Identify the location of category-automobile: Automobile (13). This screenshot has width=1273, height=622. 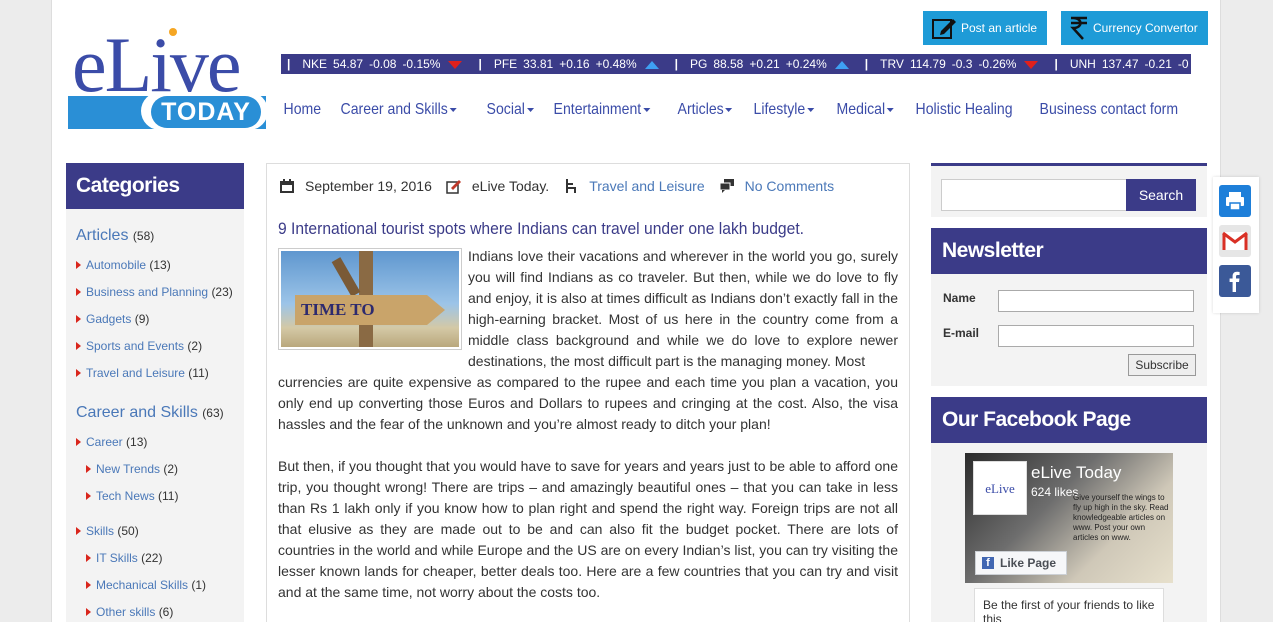
(123, 265).